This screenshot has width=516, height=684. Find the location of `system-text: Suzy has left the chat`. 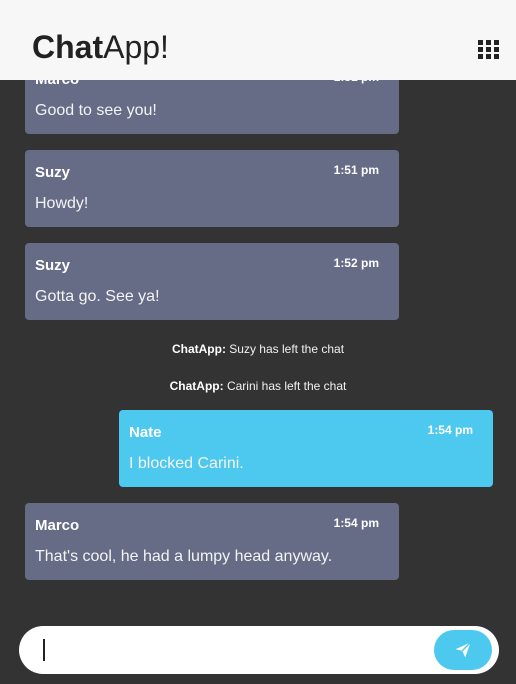

system-text: Suzy has left the chat is located at coordinates (287, 349).